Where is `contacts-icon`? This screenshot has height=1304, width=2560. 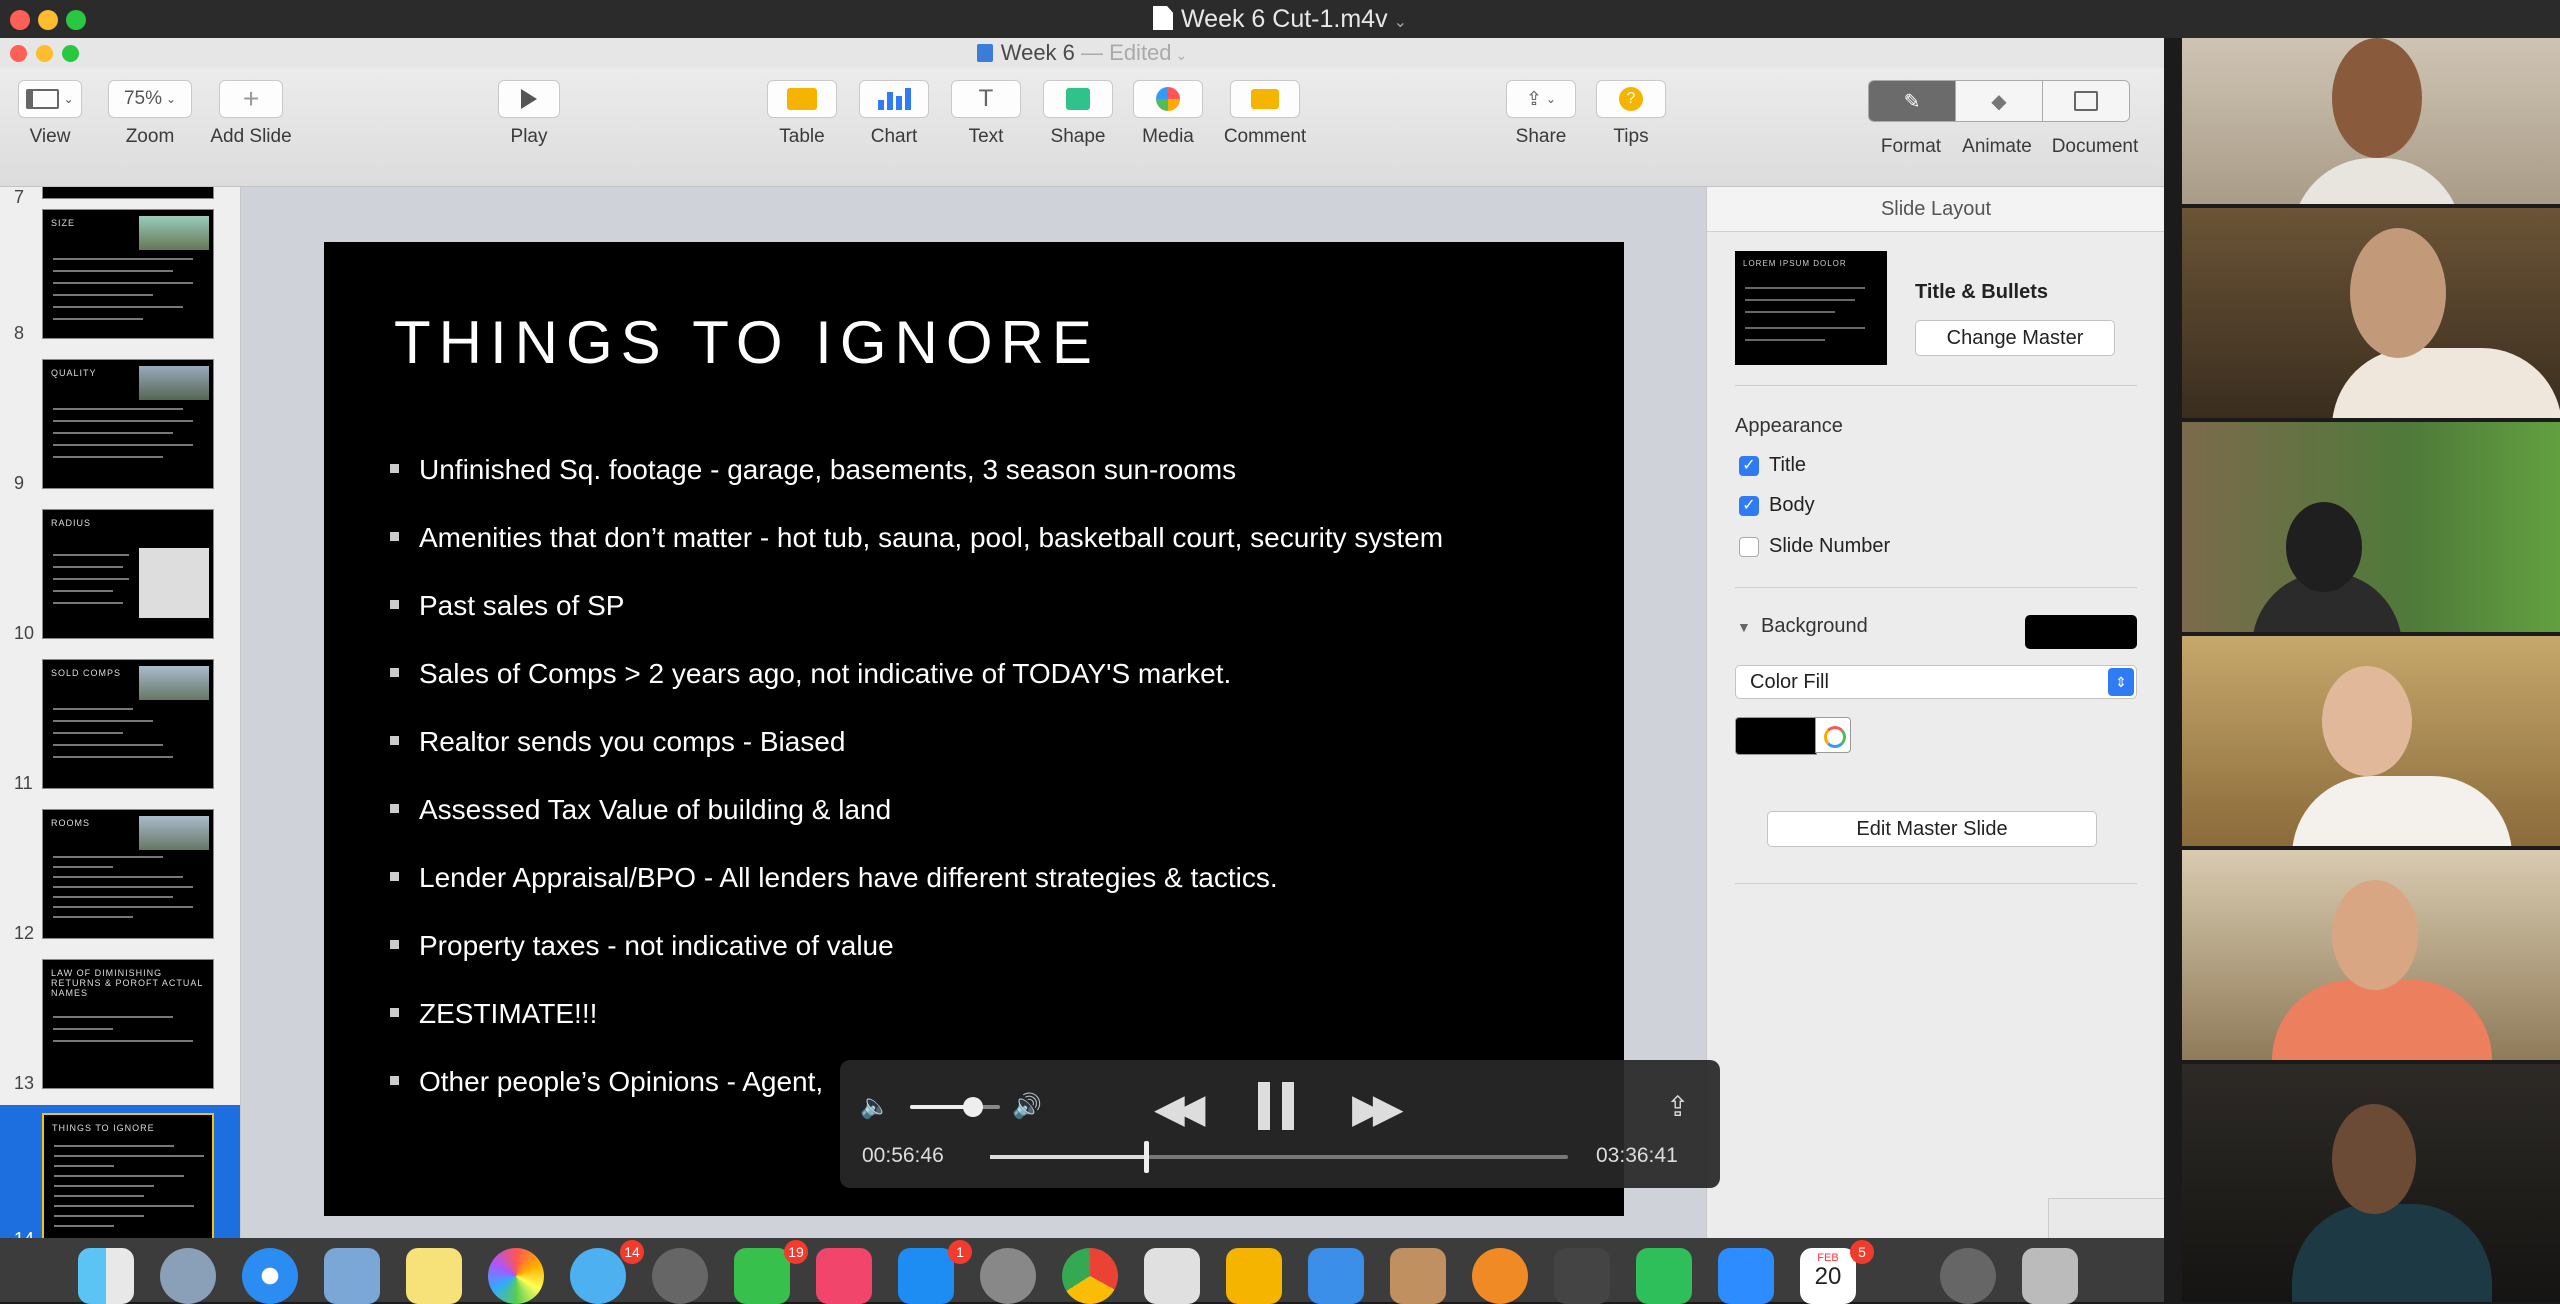
contacts-icon is located at coordinates (1418, 1276).